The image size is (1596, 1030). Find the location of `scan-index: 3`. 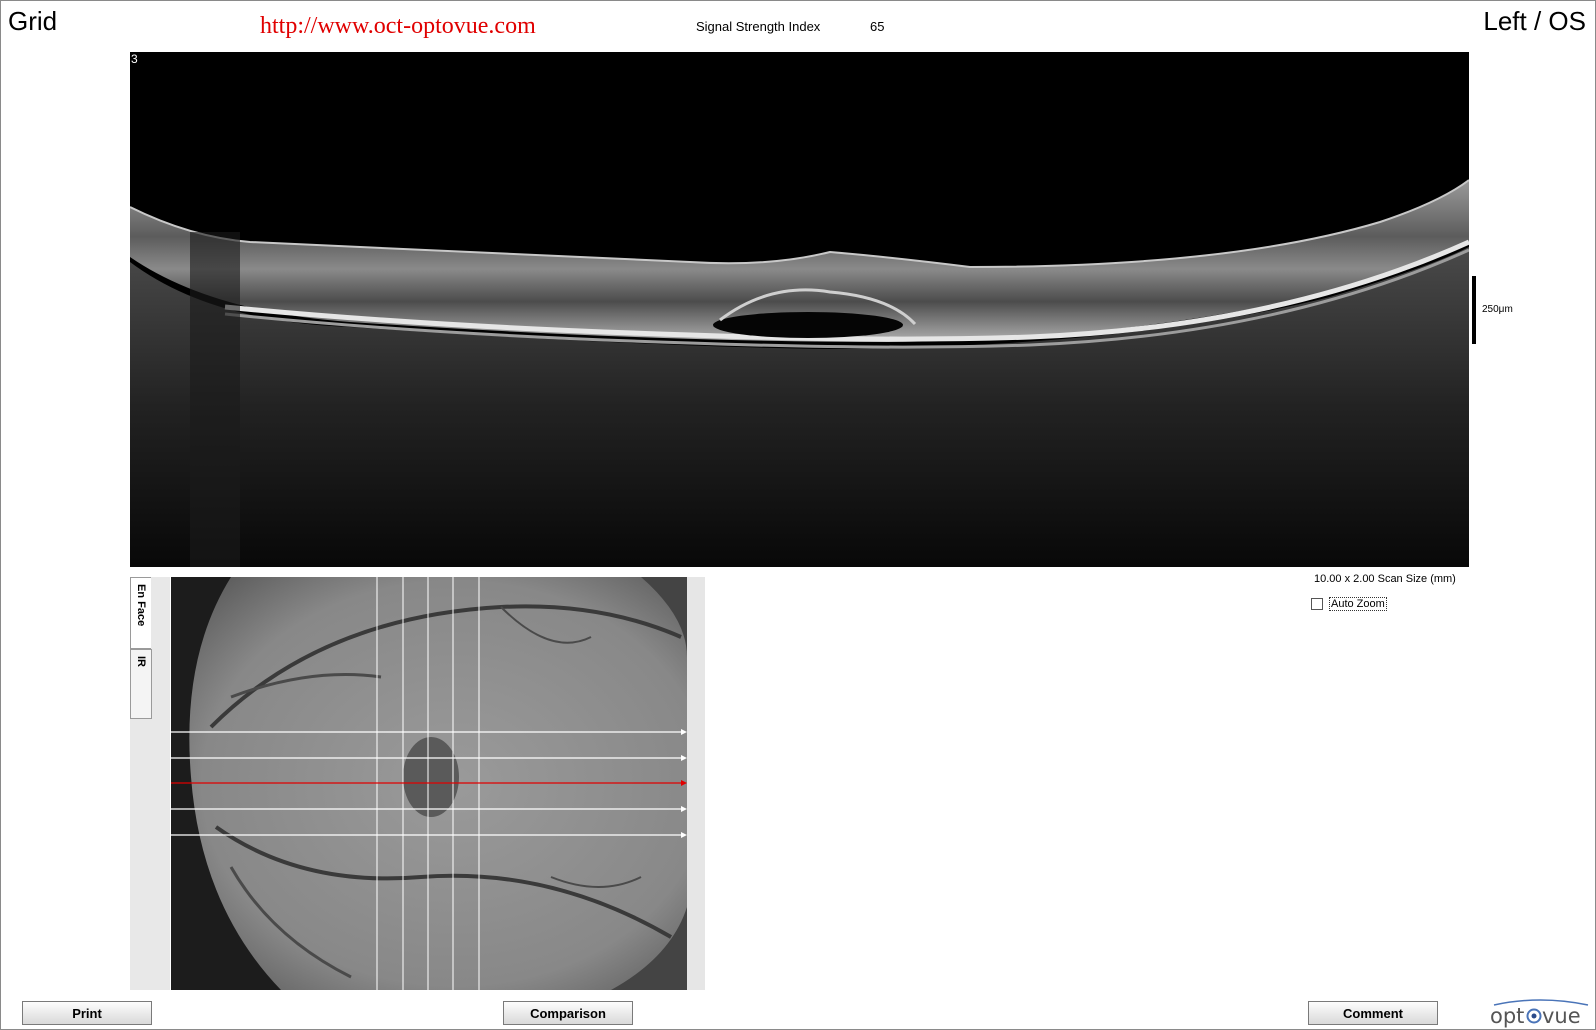

scan-index: 3 is located at coordinates (134, 59).